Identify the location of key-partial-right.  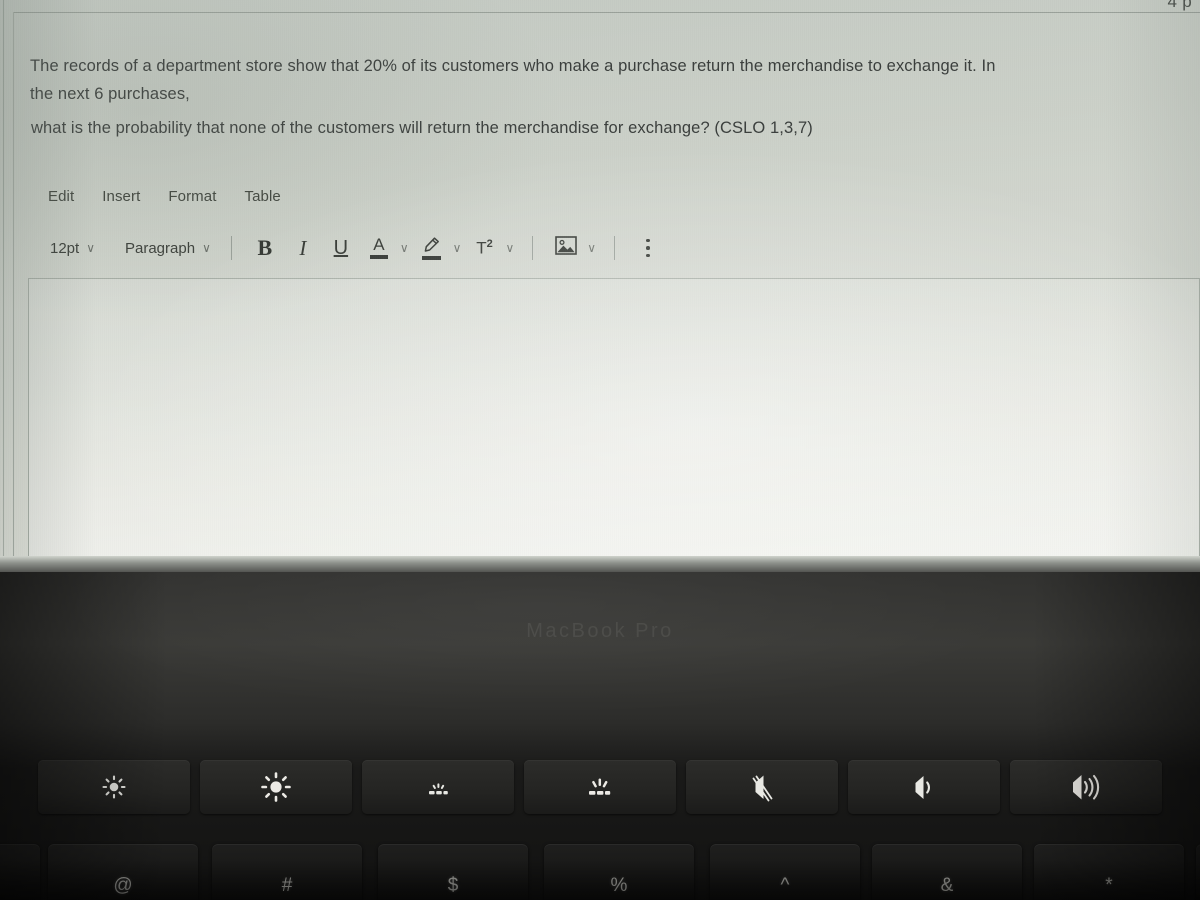
(1198, 872).